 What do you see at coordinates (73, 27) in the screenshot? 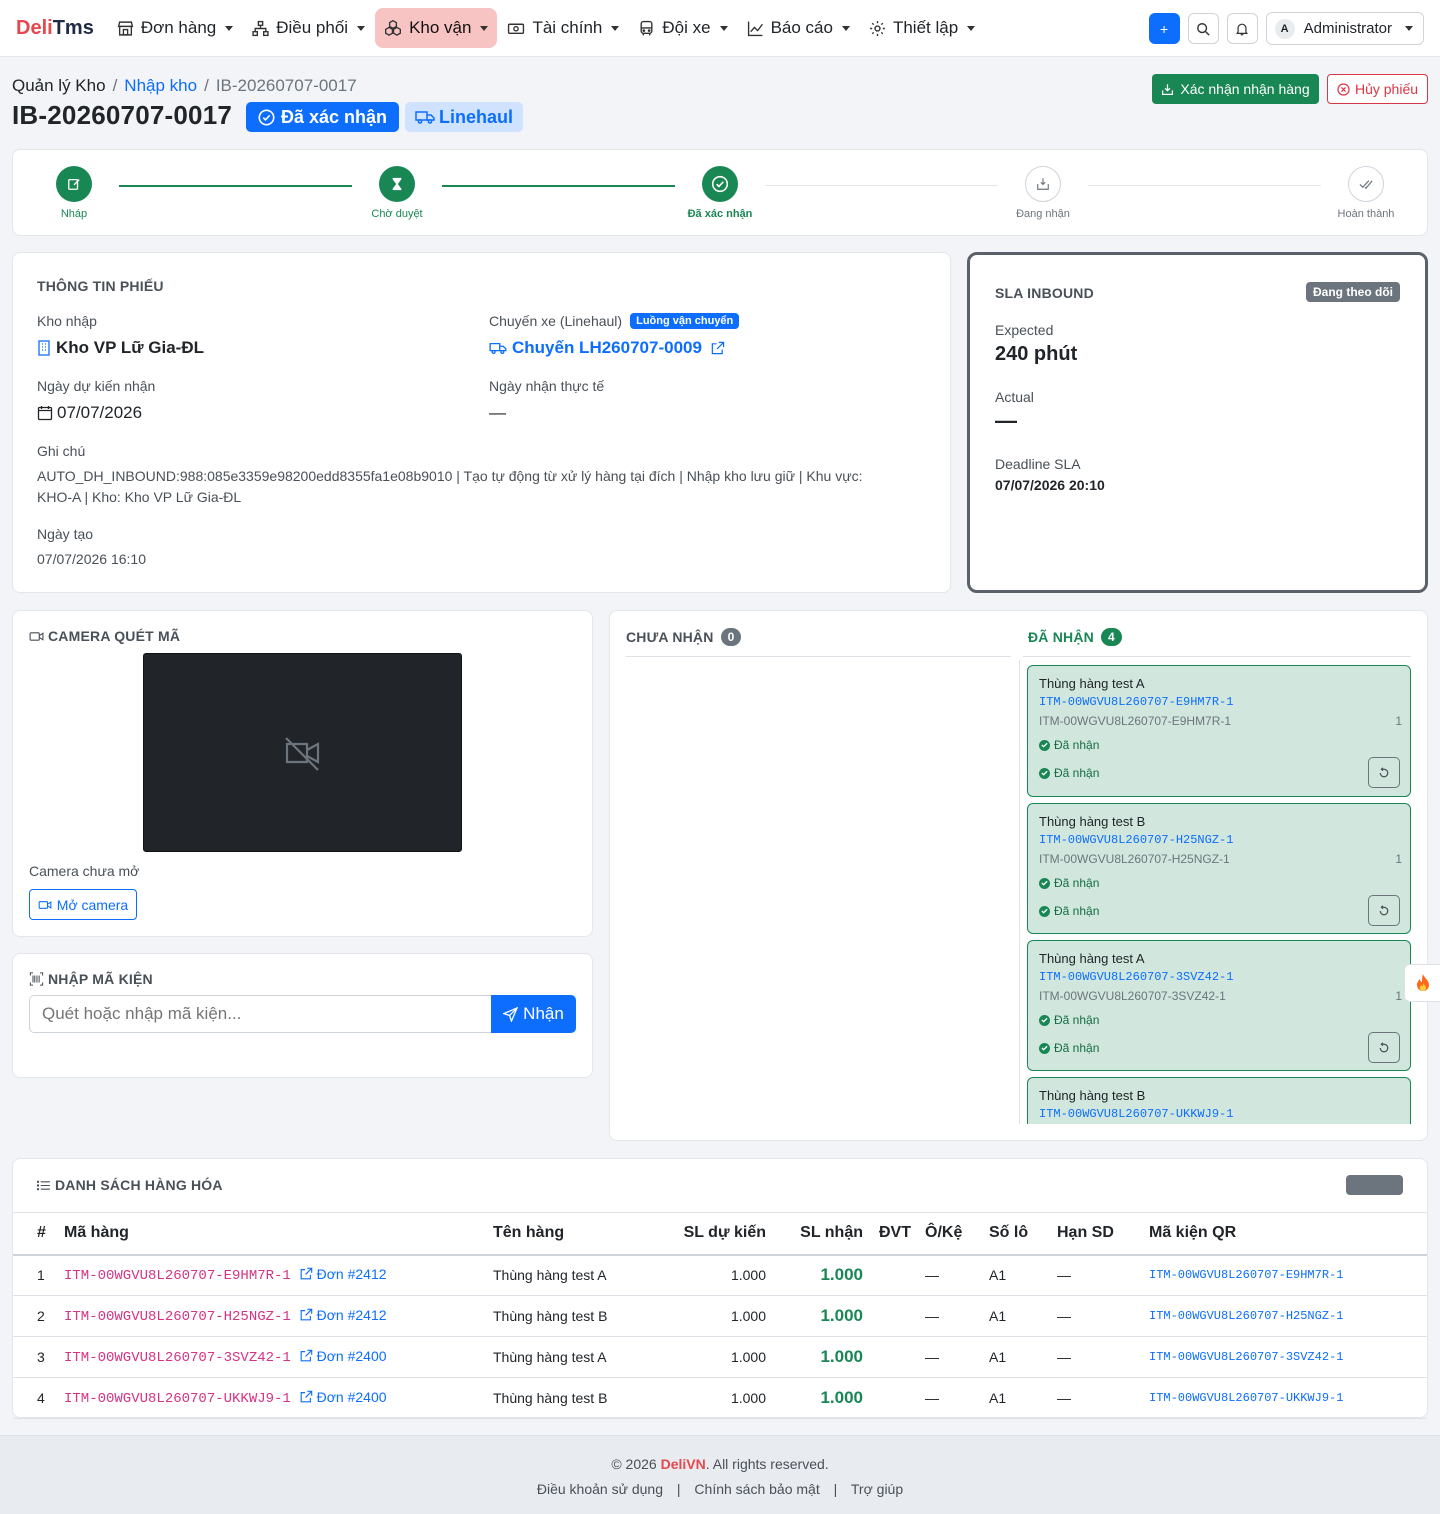
I see `logo-part2: Tms` at bounding box center [73, 27].